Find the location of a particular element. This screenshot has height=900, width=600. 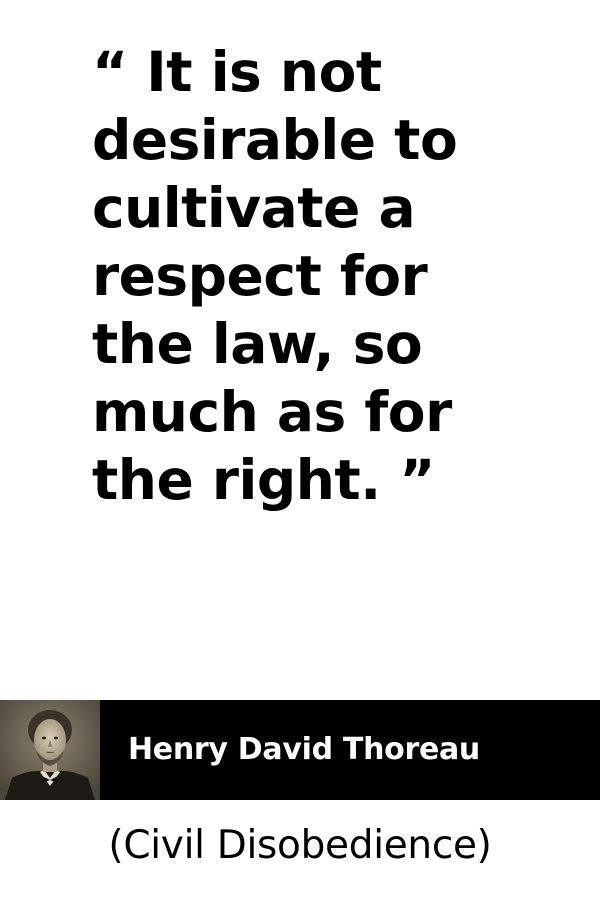

author-name: Henry David Thoreau is located at coordinates (304, 749).